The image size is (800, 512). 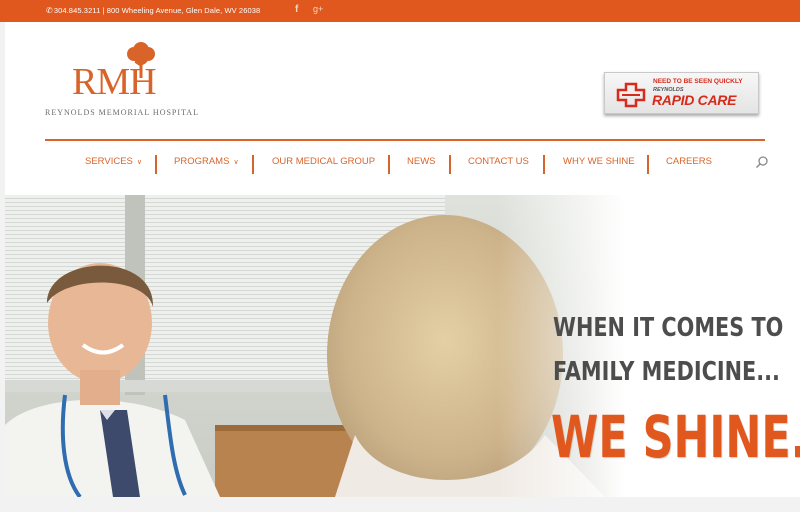 I want to click on search-icon, so click(x=762, y=162).